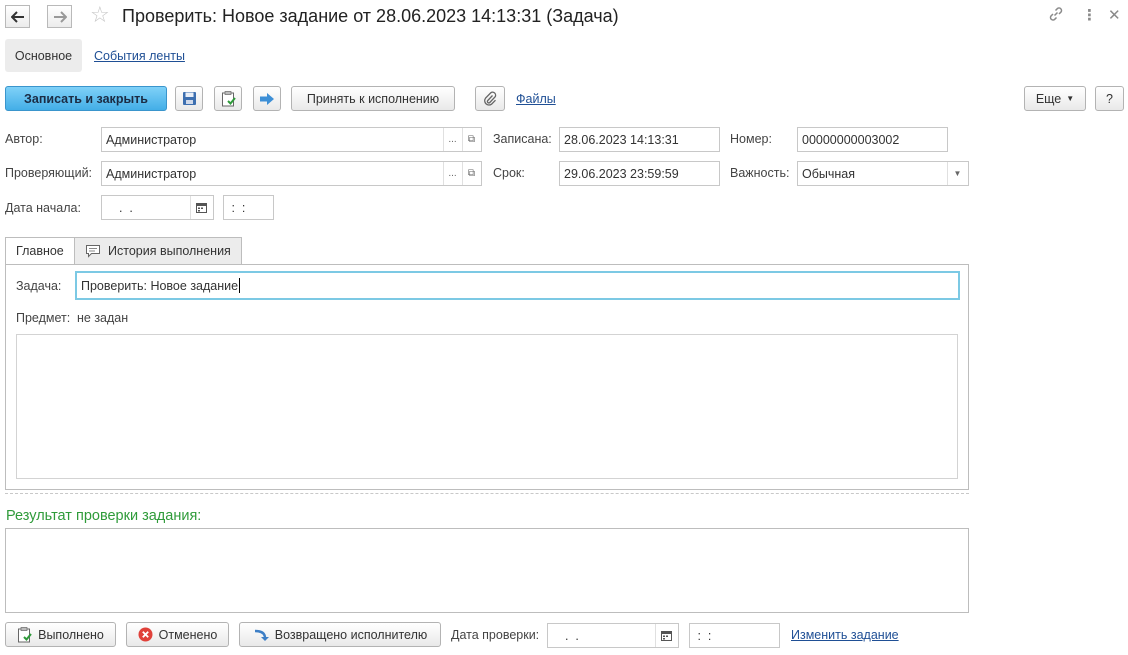  What do you see at coordinates (248, 207) in the screenshot?
I see `start-time-field: : :` at bounding box center [248, 207].